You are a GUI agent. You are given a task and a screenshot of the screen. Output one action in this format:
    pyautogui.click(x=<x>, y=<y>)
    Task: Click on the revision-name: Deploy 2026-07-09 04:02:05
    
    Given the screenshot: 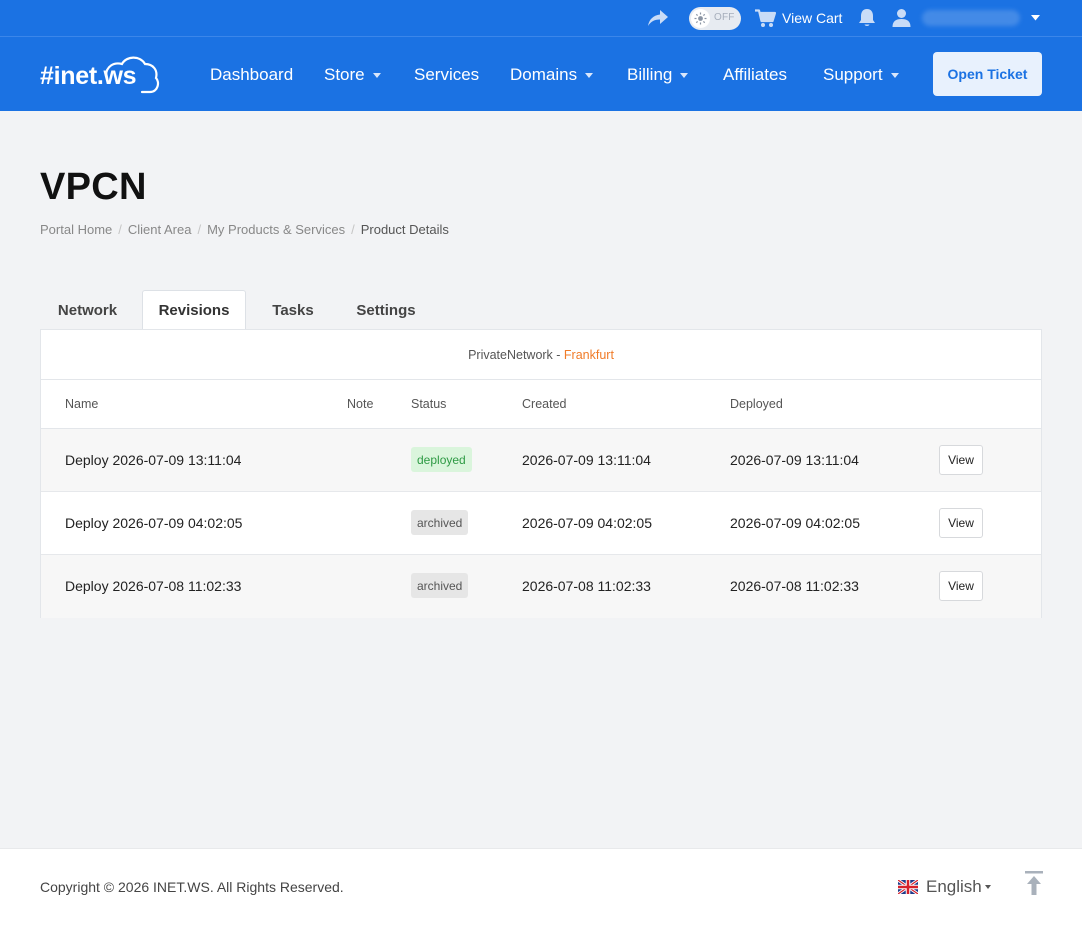 What is the action you would take?
    pyautogui.click(x=154, y=523)
    